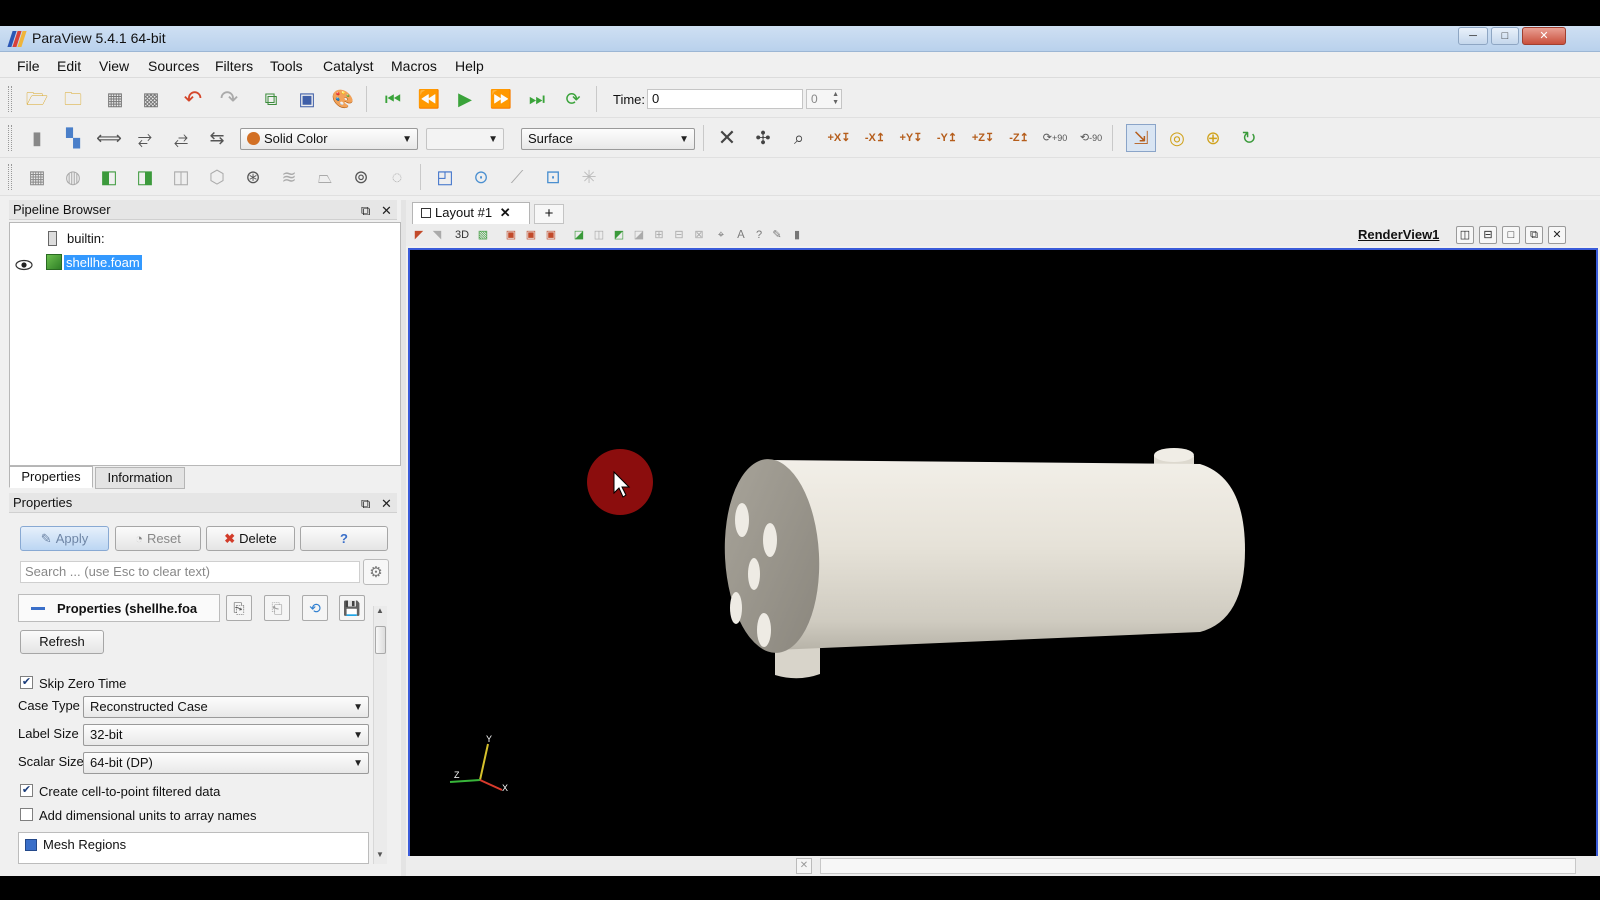 This screenshot has height=900, width=1600. What do you see at coordinates (608, 139) in the screenshot?
I see `representation-select: Surface ▼` at bounding box center [608, 139].